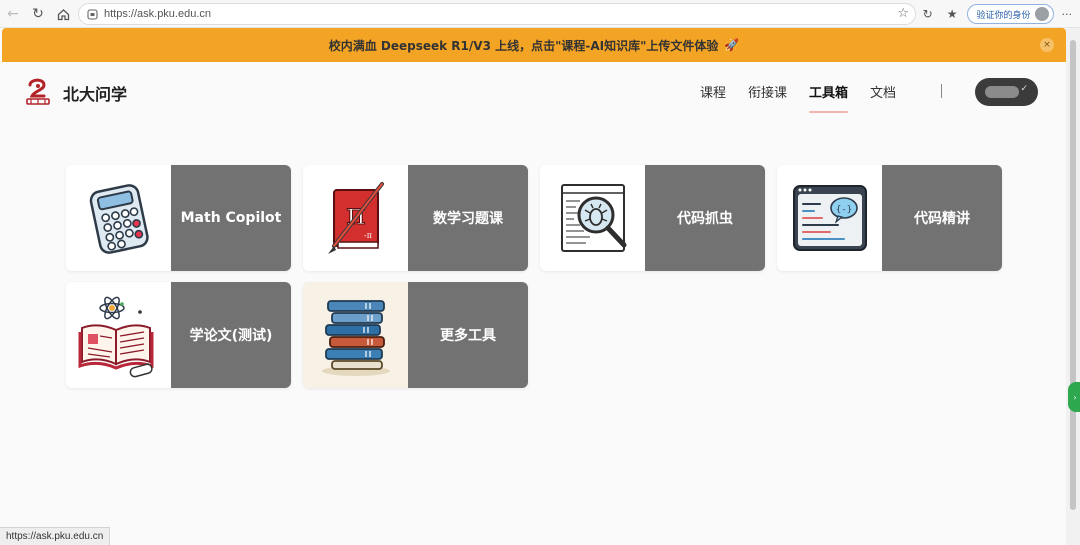 This screenshot has height=545, width=1080. I want to click on user-menu-button: ✓, so click(1006, 92).